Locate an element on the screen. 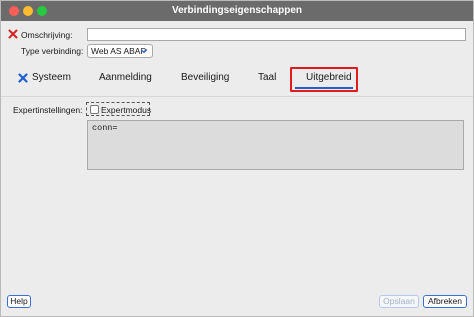 The width and height of the screenshot is (474, 317). type-verbinding-value: Web AS ABAP is located at coordinates (119, 51).